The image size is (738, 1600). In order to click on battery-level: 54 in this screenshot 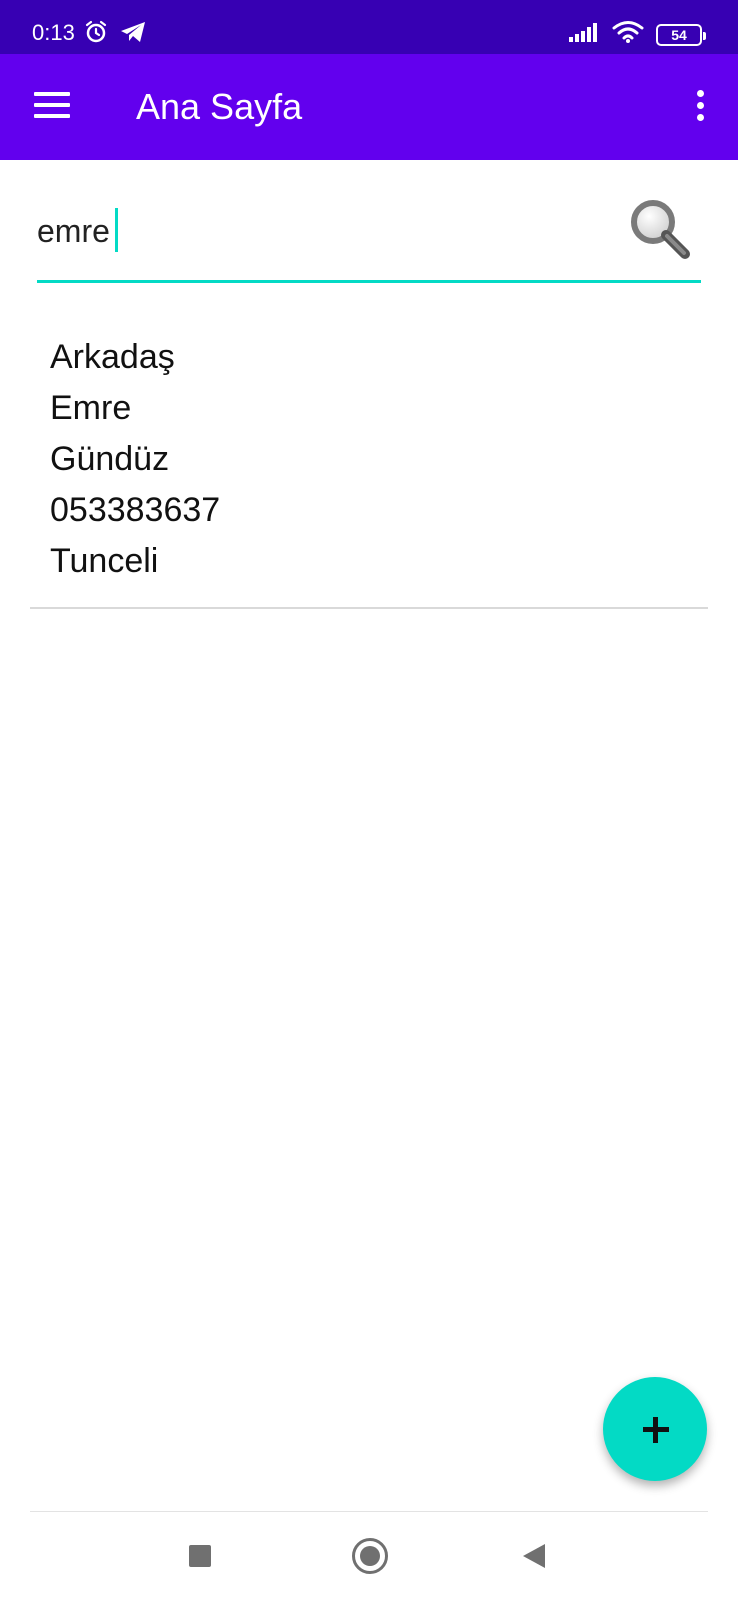, I will do `click(679, 34)`.